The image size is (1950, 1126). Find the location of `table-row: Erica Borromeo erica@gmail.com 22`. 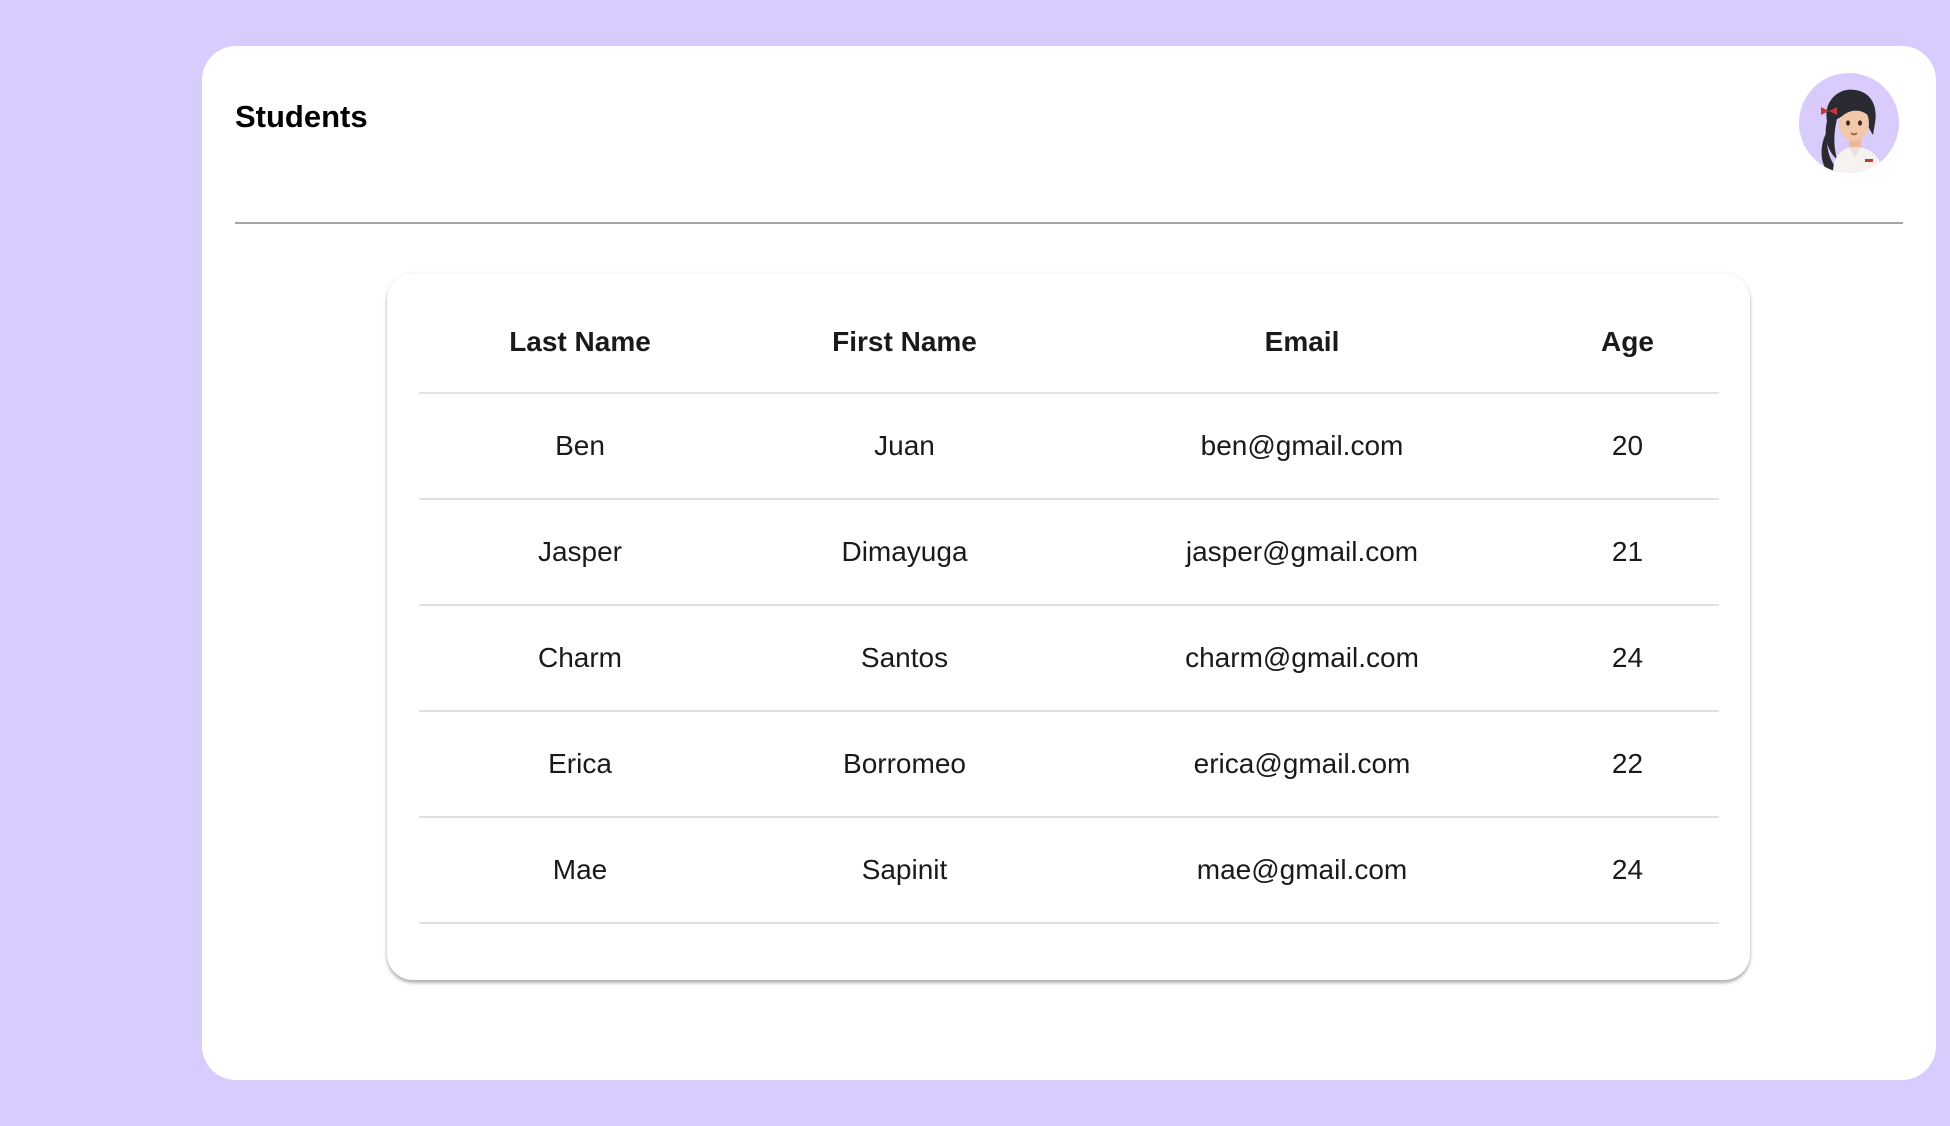

table-row: Erica Borromeo erica@gmail.com 22 is located at coordinates (1069, 764).